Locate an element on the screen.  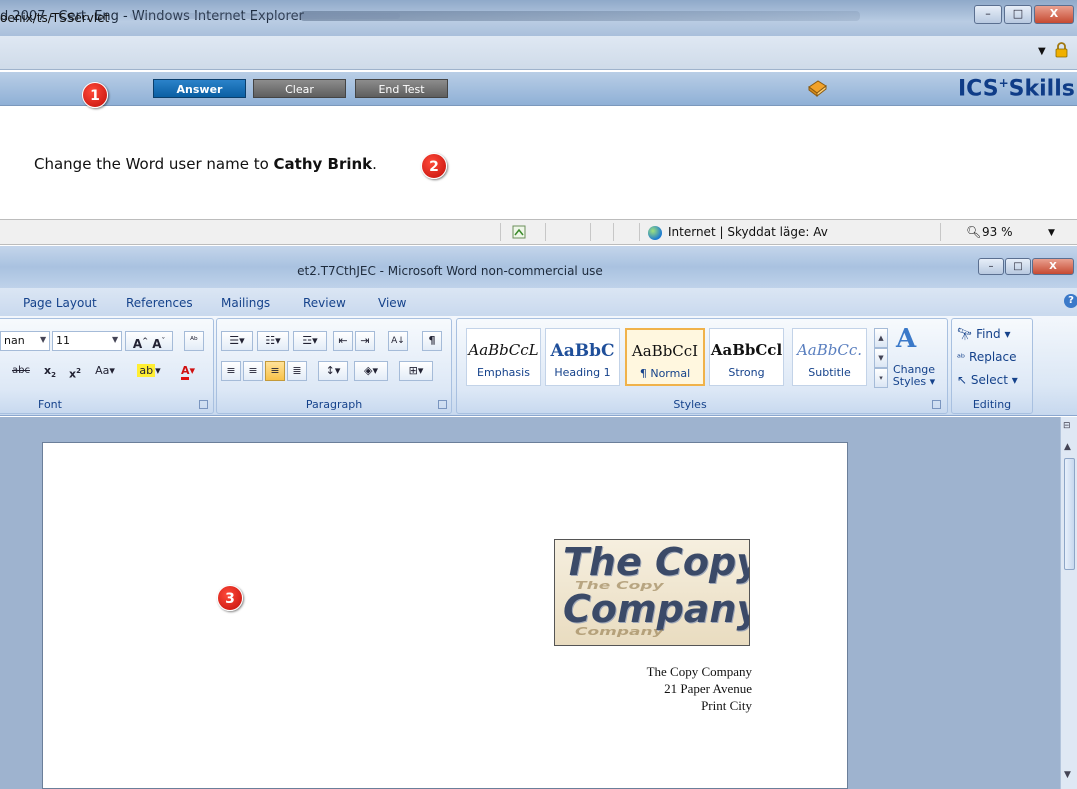
style-strong: AaBbCcl Strong is located at coordinates (746, 357).